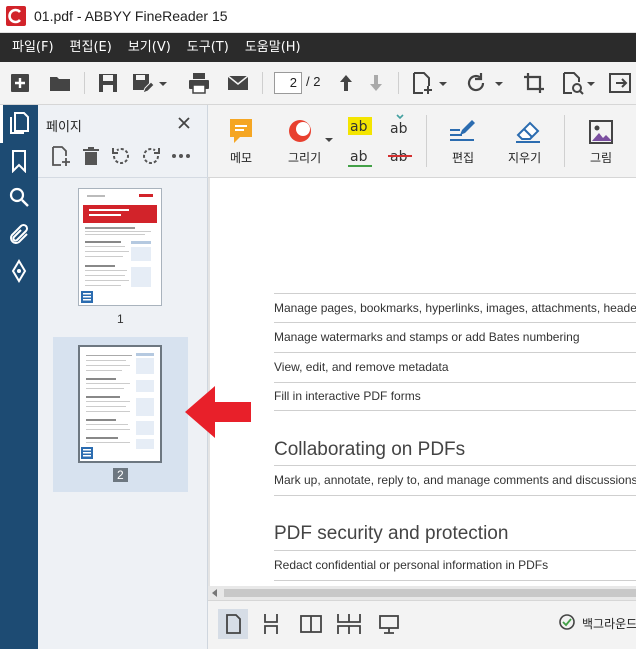  Describe the element at coordinates (304, 157) in the screenshot. I see `draw-label: 그리기` at that location.